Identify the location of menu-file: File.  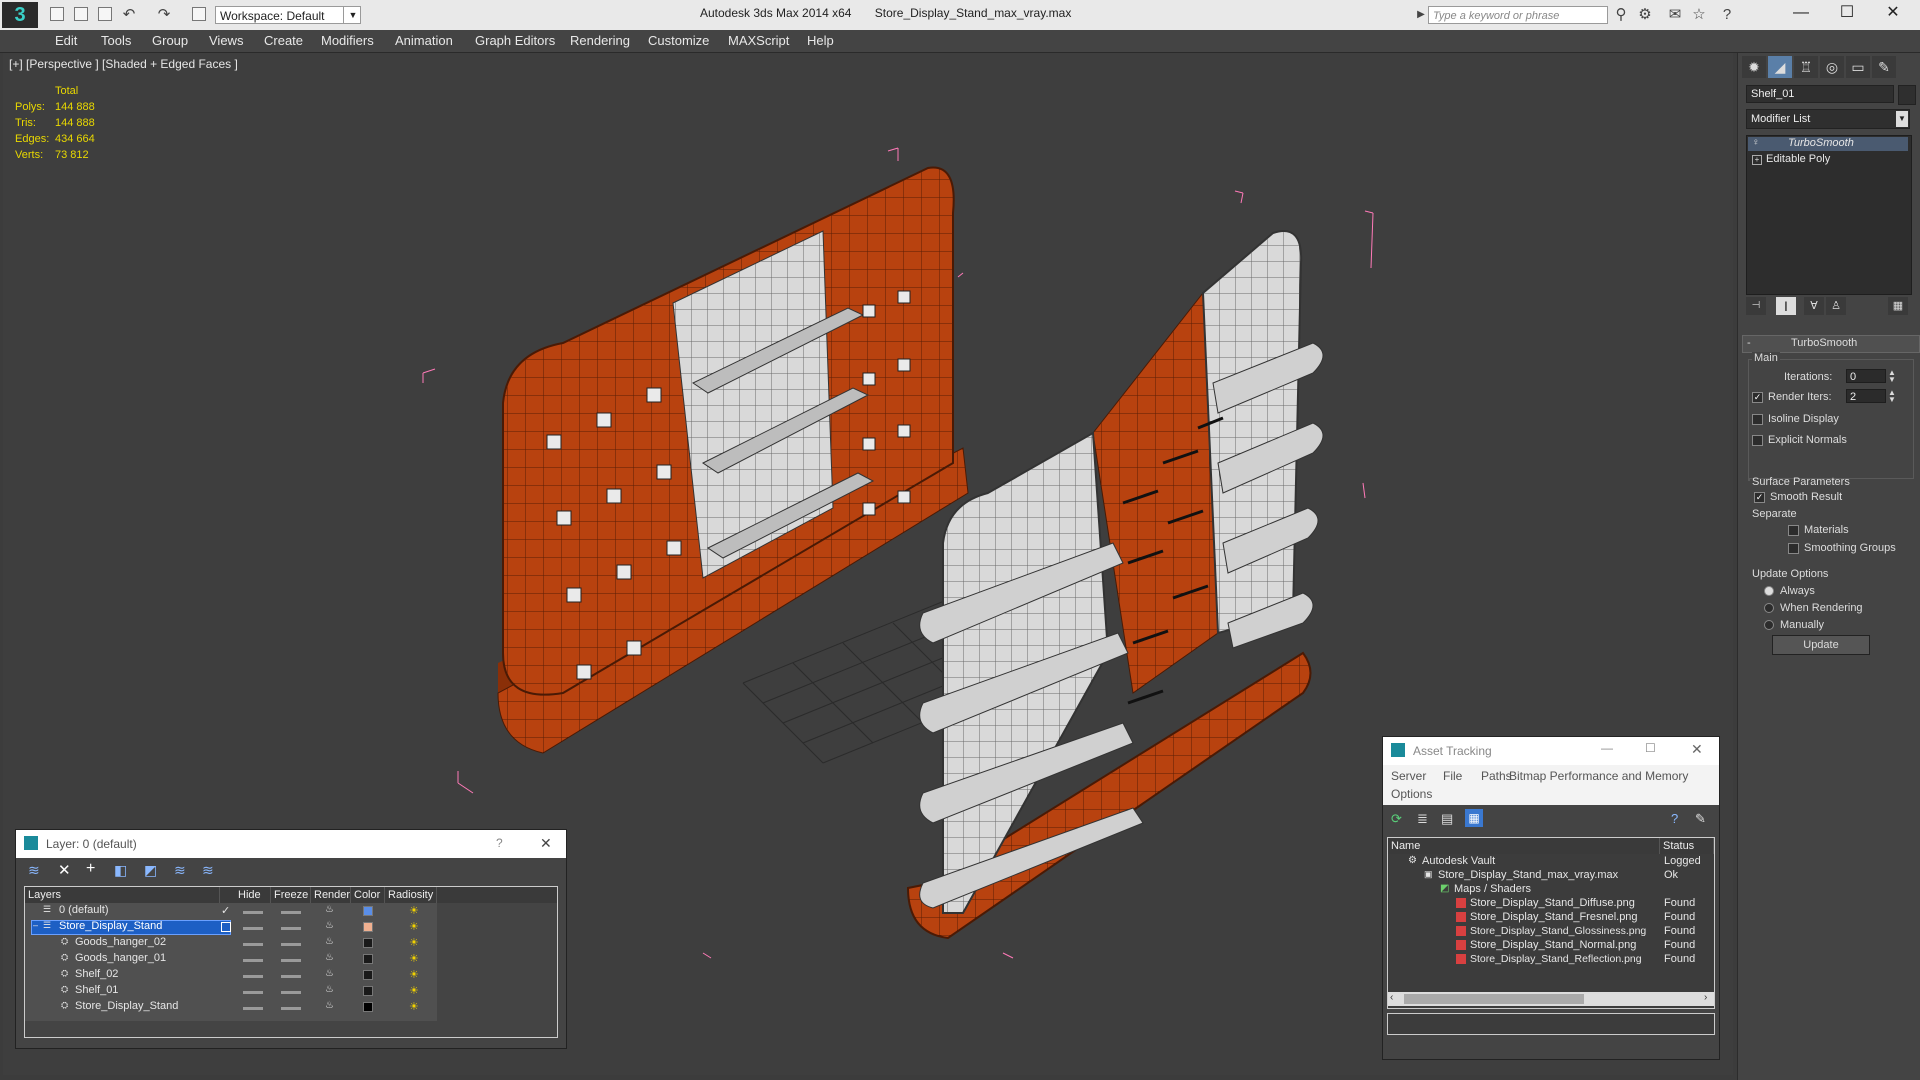
(1452, 776).